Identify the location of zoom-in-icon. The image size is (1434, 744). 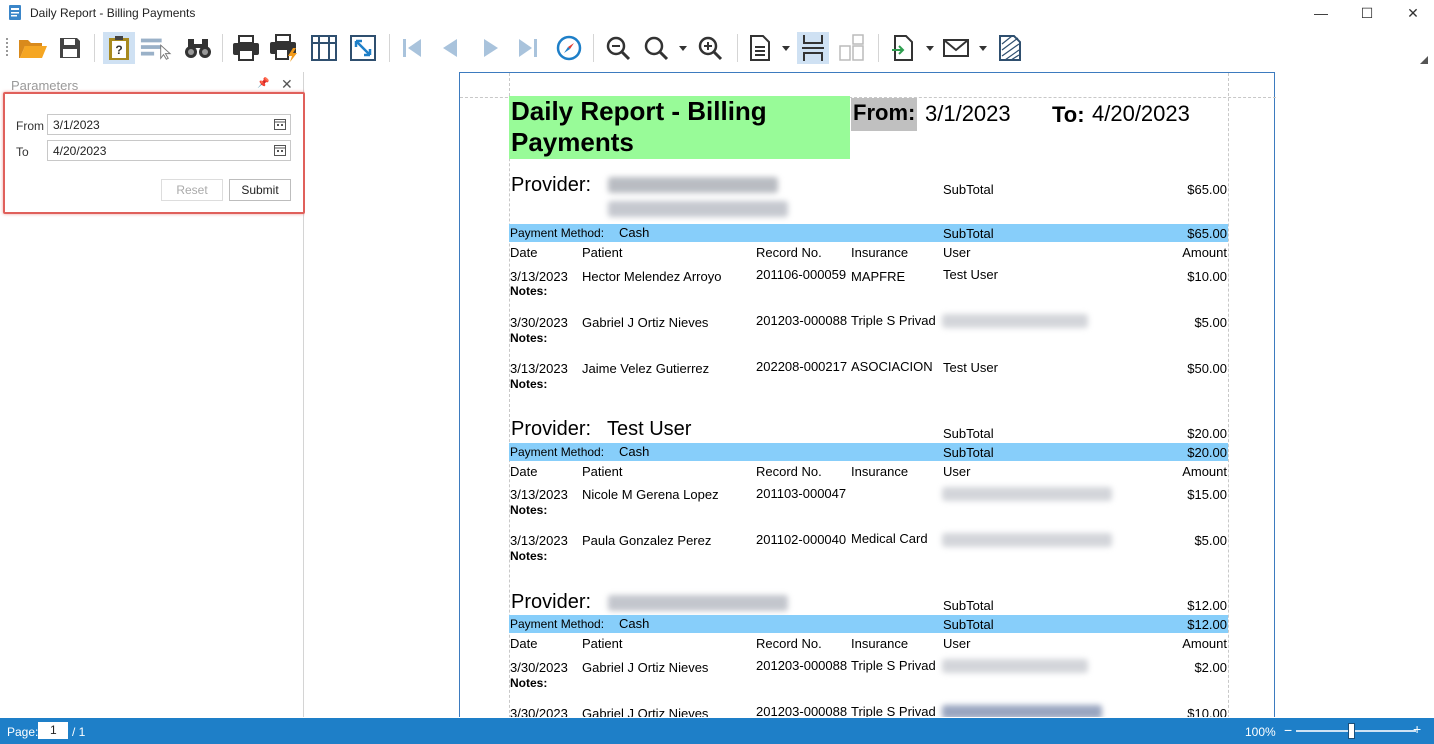
(710, 48).